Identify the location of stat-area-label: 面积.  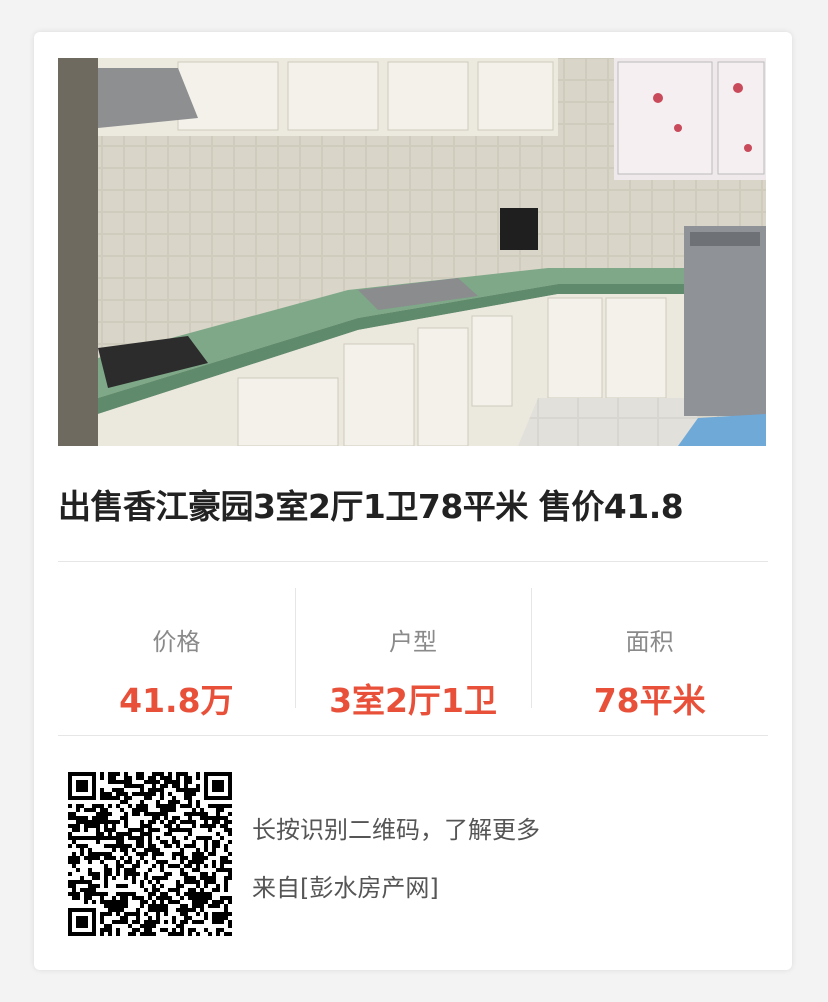
(649, 642).